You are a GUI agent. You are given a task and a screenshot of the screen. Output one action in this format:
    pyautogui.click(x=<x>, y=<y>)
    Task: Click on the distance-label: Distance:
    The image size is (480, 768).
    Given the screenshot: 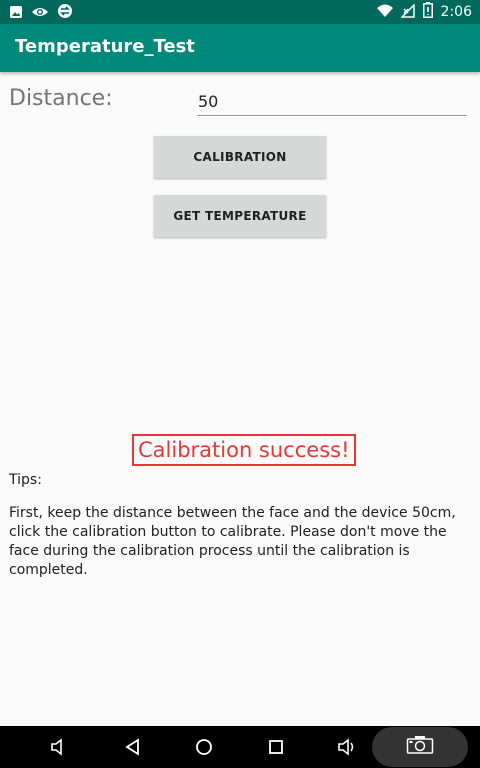 What is the action you would take?
    pyautogui.click(x=61, y=98)
    